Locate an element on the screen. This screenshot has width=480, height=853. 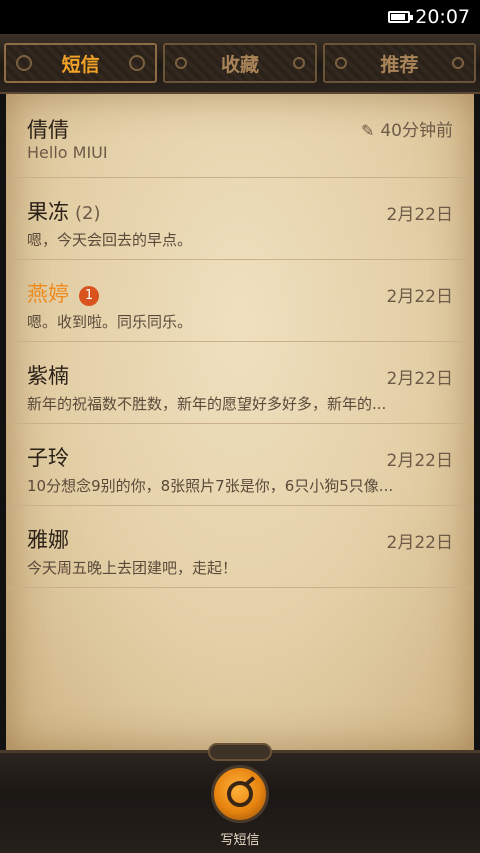
contact-name: 雅娜 is located at coordinates (48, 540).